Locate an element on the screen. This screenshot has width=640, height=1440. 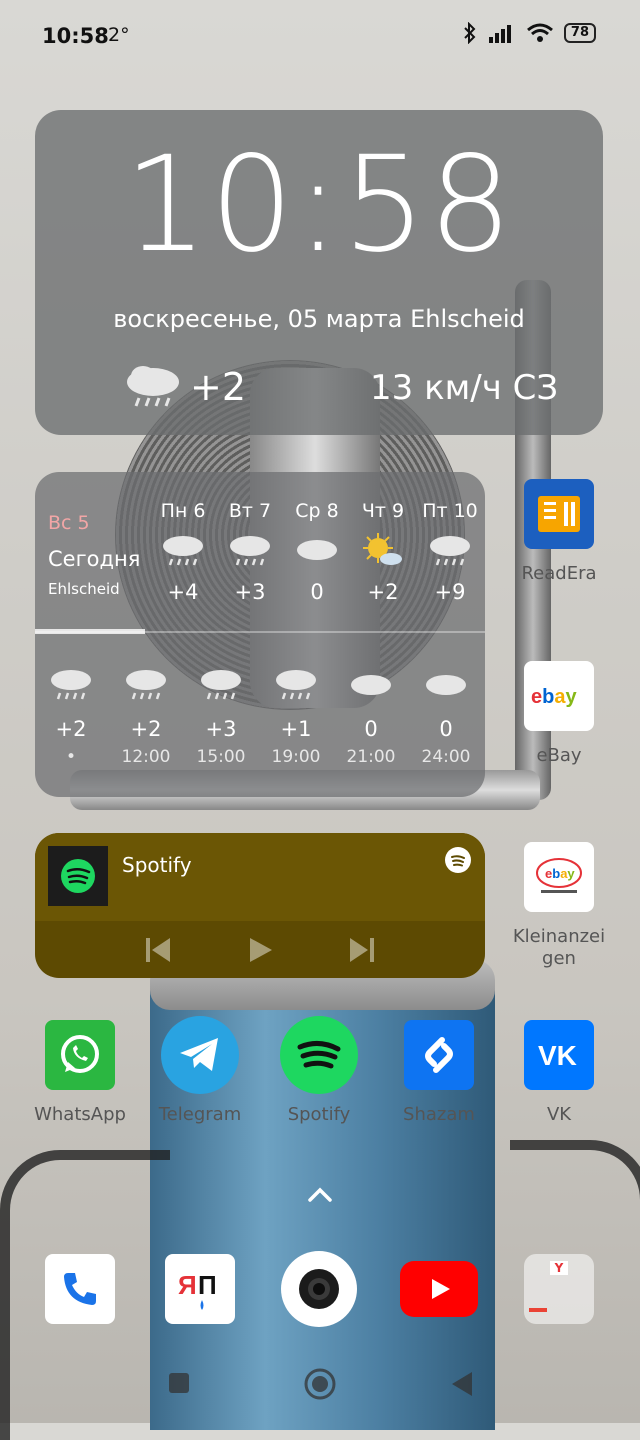
camera-icon is located at coordinates (319, 1289).